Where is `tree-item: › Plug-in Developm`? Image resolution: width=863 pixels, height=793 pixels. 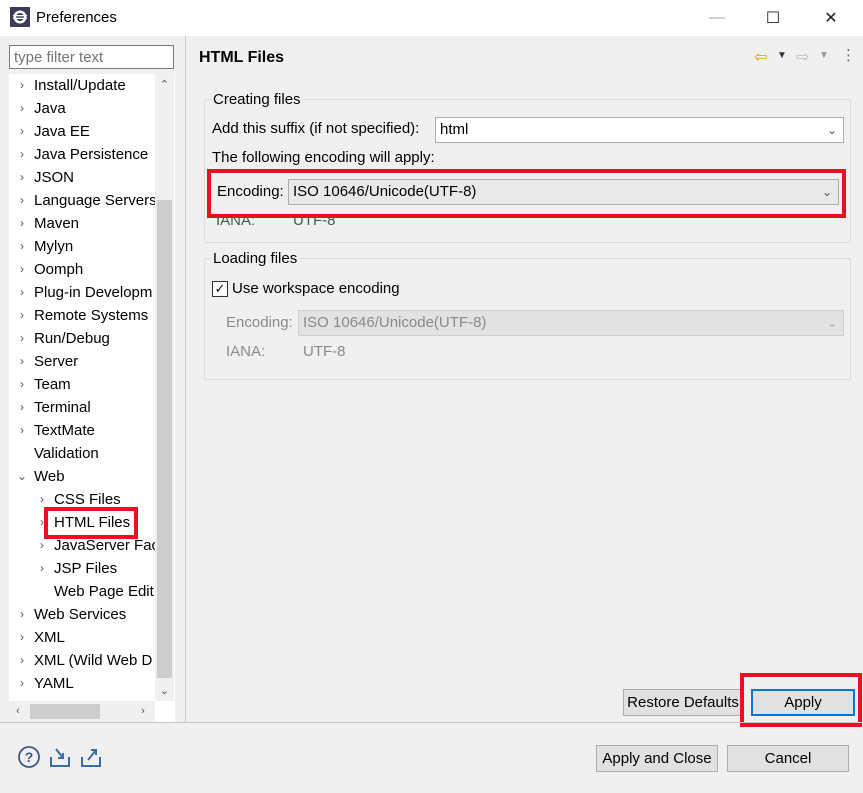 tree-item: › Plug-in Developm is located at coordinates (92, 292).